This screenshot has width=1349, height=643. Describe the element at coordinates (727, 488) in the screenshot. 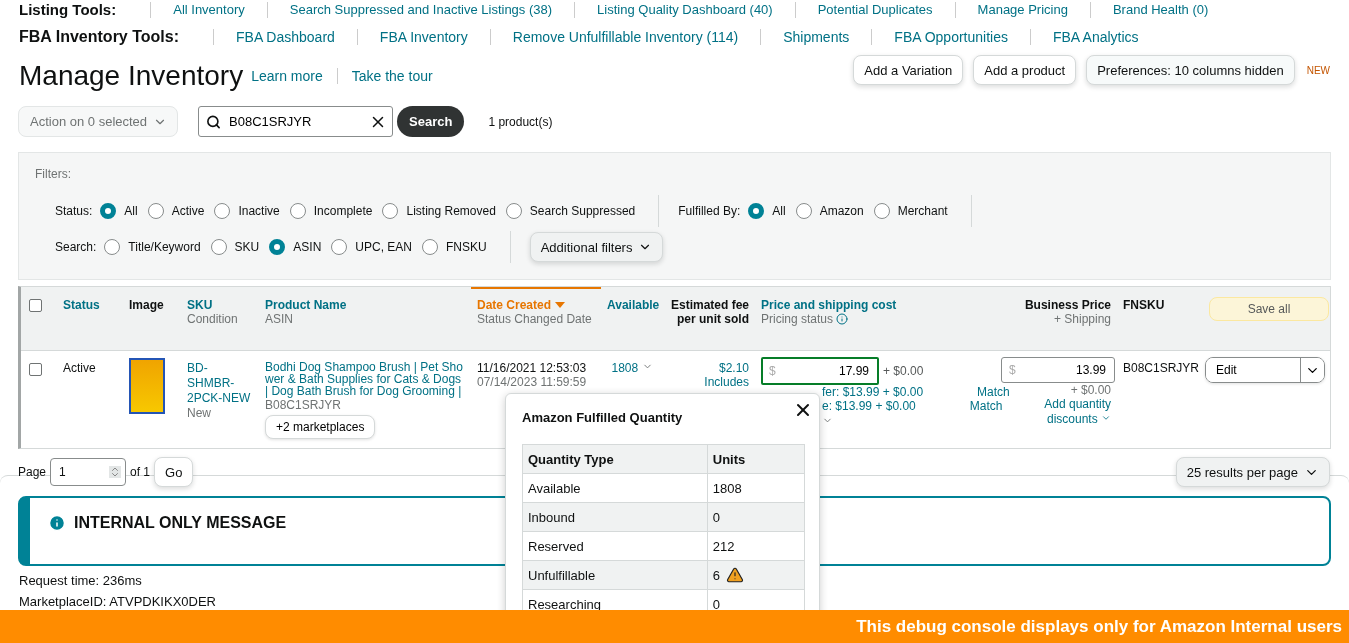

I see `units-cell: 1808` at that location.